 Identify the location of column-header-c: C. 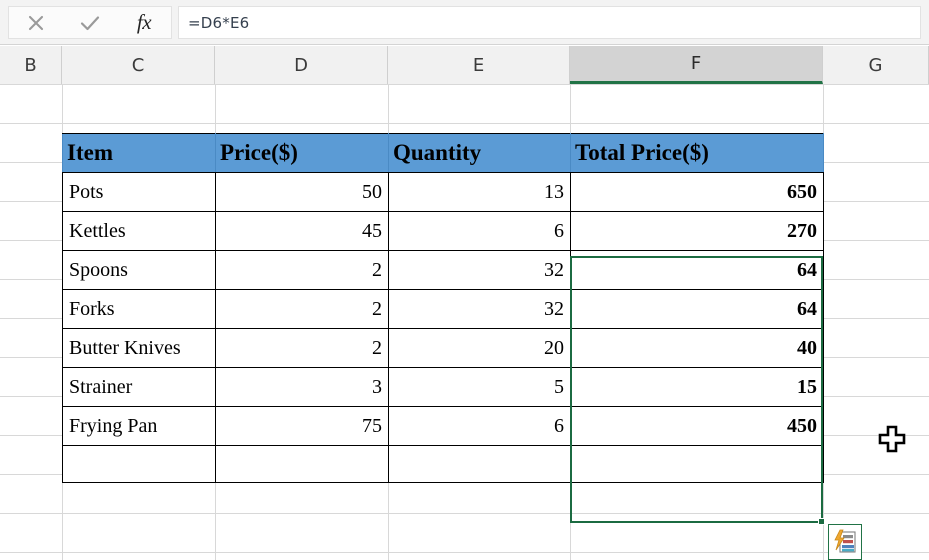
(138, 65).